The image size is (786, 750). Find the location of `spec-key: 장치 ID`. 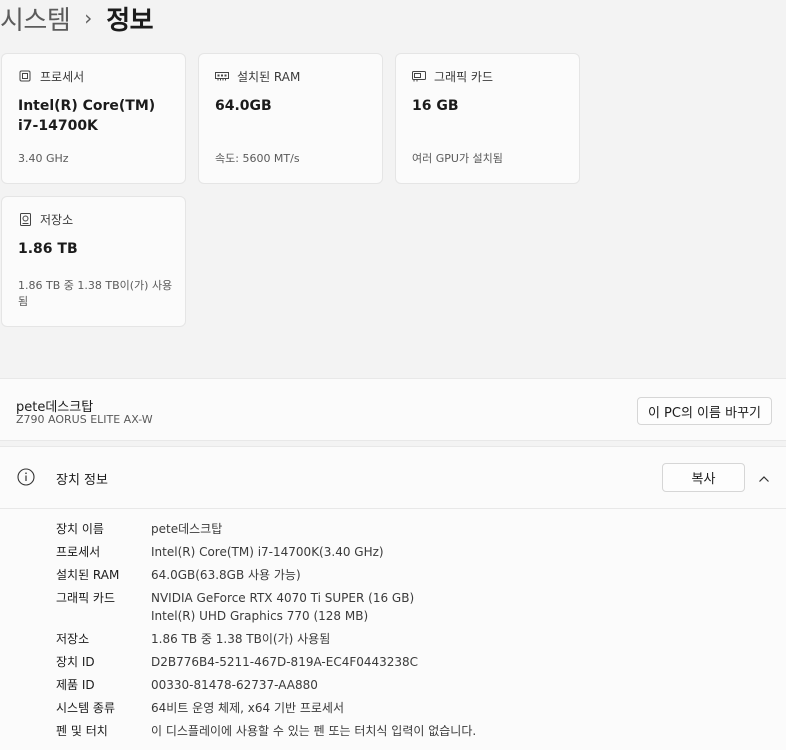

spec-key: 장치 ID is located at coordinates (75, 662).